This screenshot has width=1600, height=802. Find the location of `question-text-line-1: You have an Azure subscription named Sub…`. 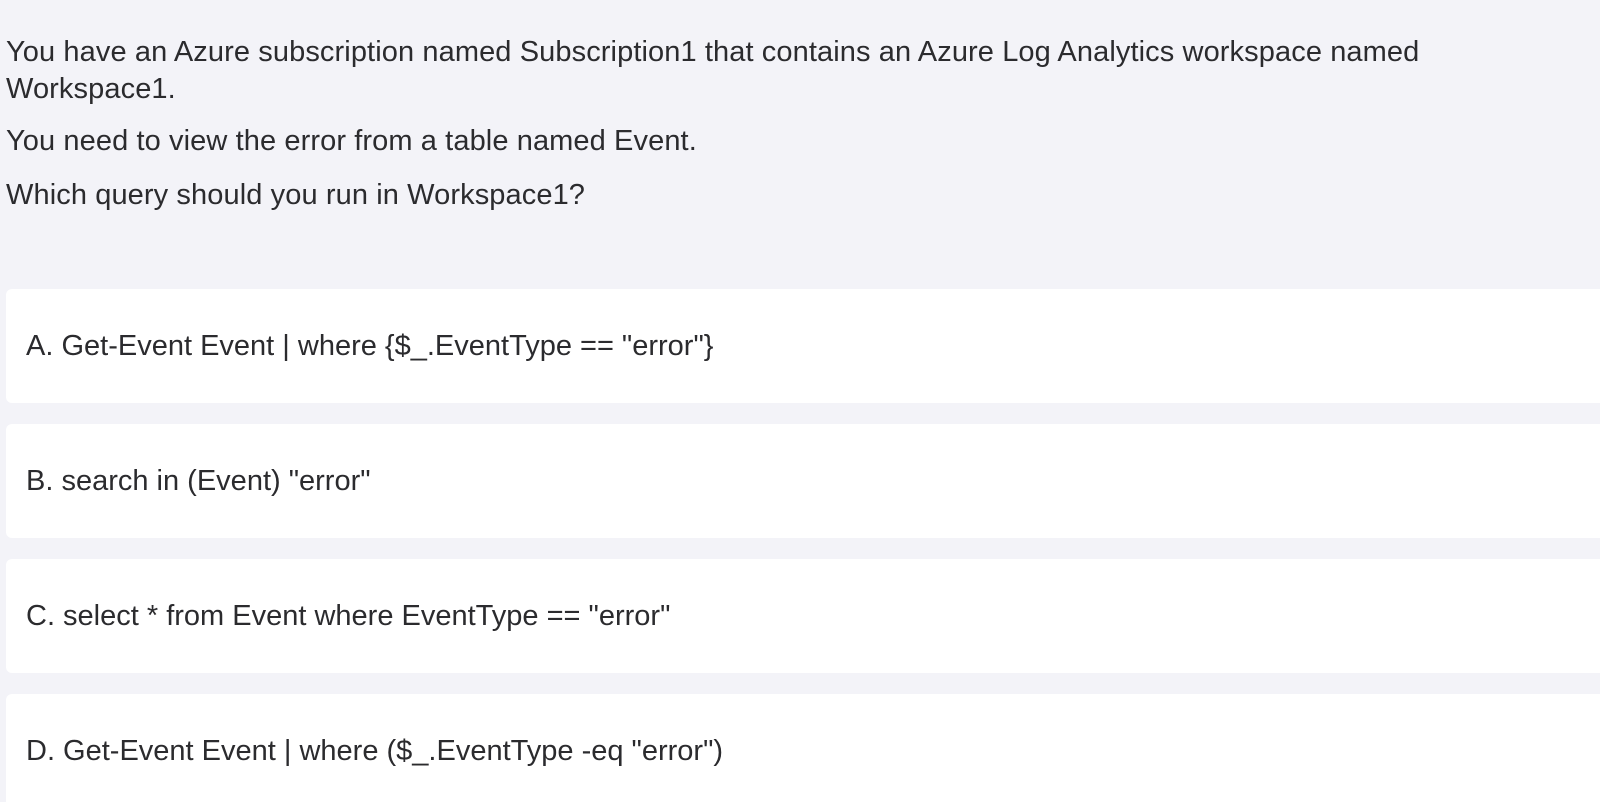

question-text-line-1: You have an Azure subscription named Sub… is located at coordinates (713, 52).